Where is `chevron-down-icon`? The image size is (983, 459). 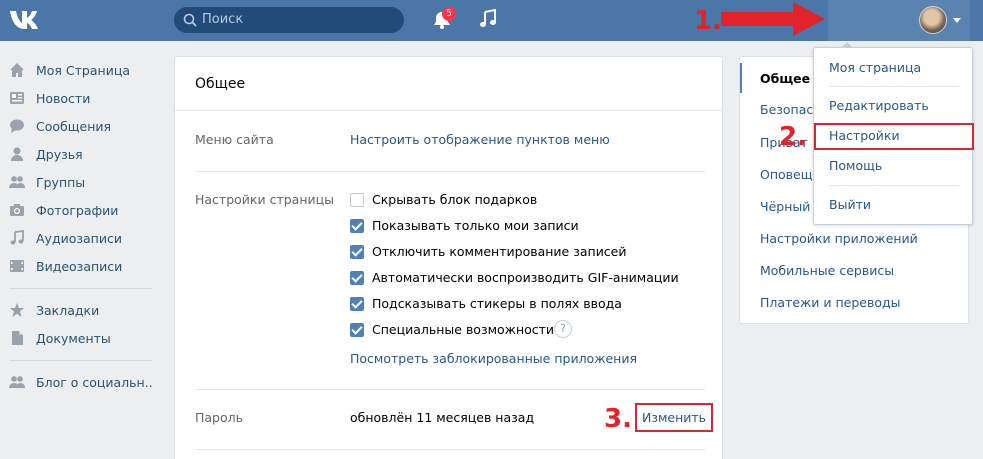 chevron-down-icon is located at coordinates (957, 20).